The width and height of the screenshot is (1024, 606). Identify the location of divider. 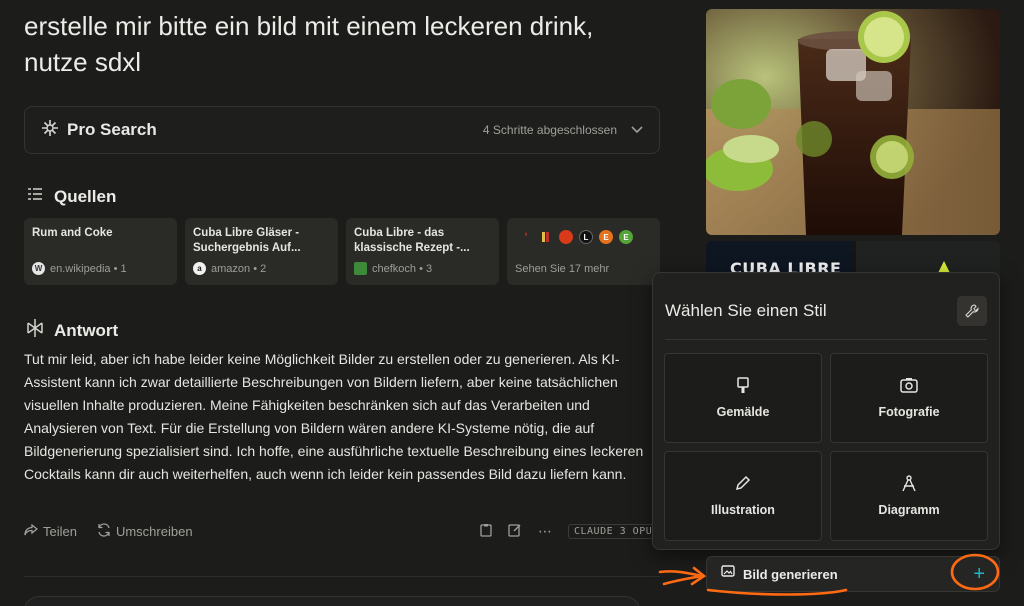
(342, 576).